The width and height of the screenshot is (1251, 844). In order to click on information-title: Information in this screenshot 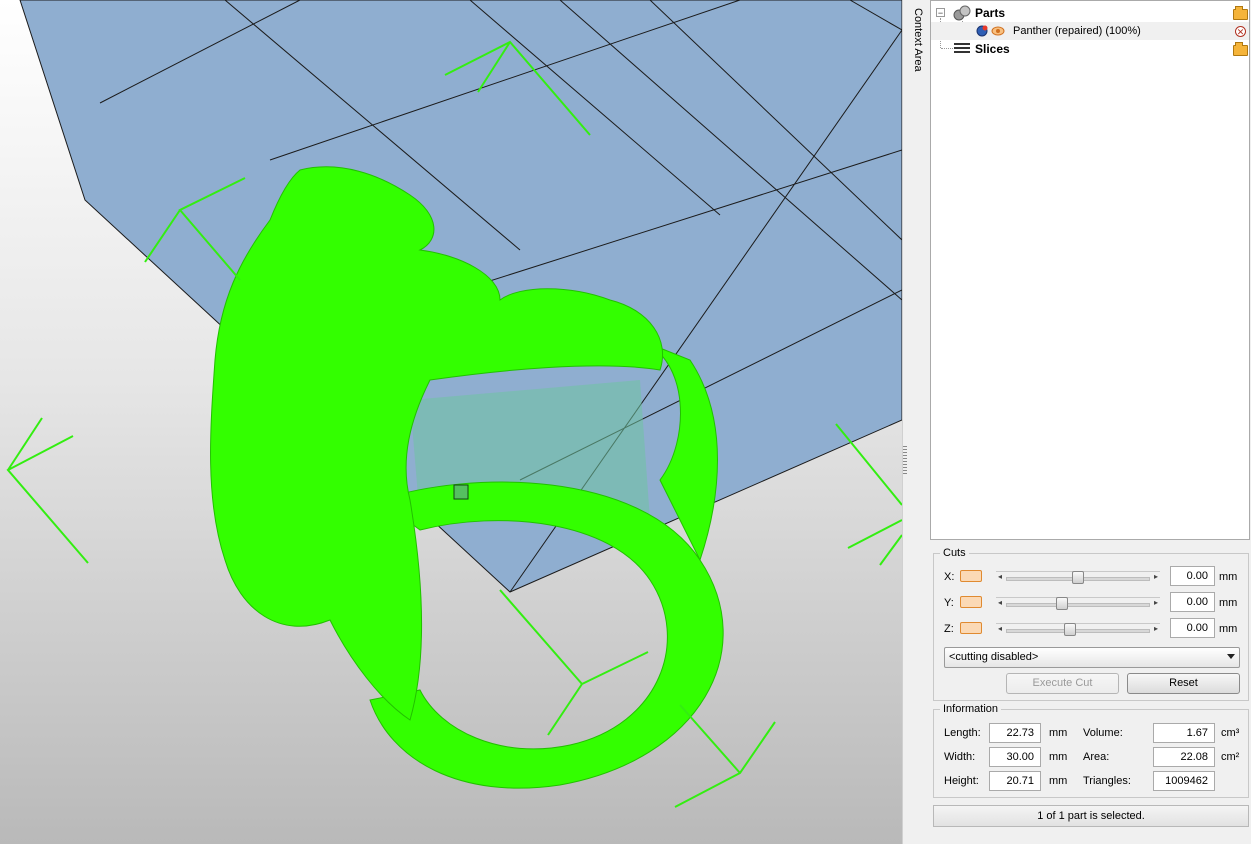, I will do `click(971, 709)`.